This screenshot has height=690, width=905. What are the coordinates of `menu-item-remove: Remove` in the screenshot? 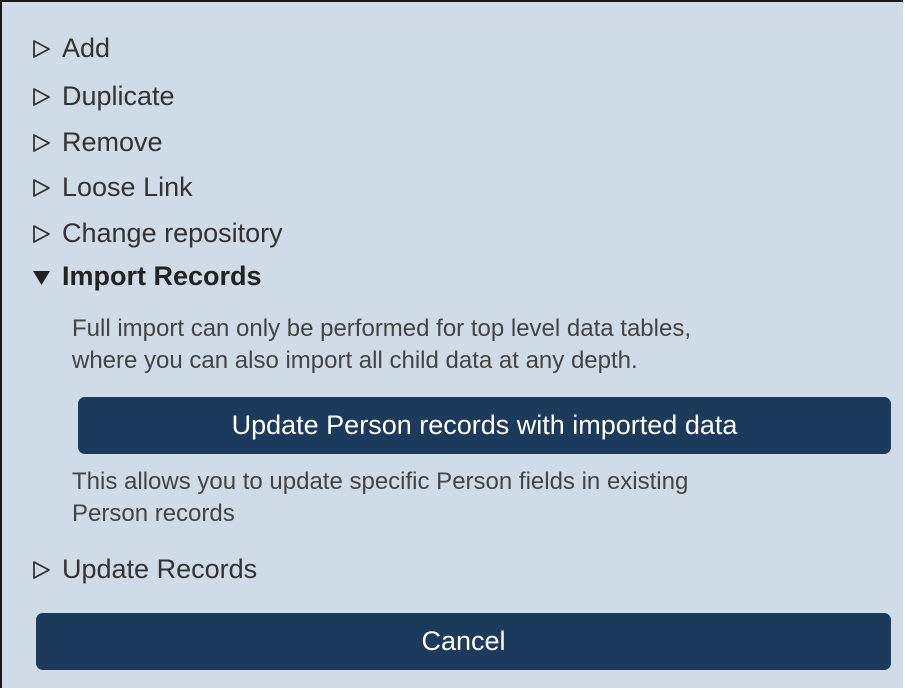 It's located at (97, 142).